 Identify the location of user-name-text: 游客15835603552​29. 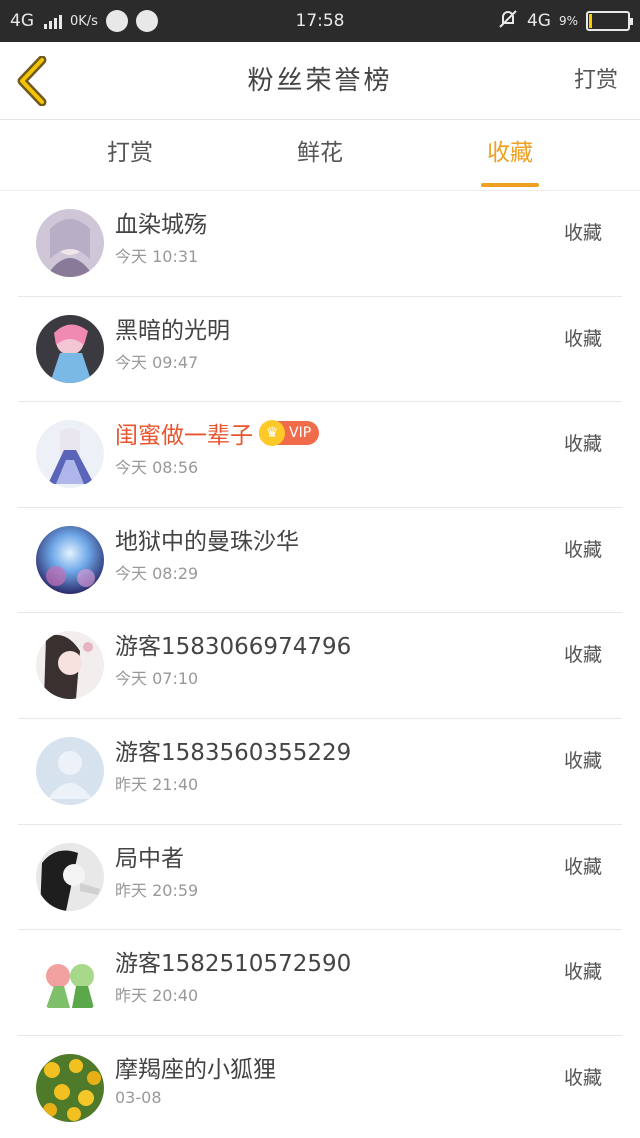
(233, 752).